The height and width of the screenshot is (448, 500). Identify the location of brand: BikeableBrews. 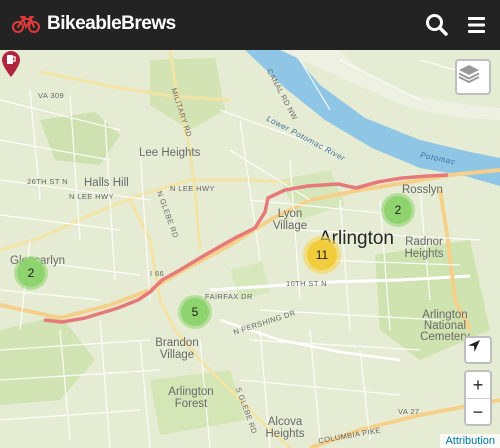
(94, 24).